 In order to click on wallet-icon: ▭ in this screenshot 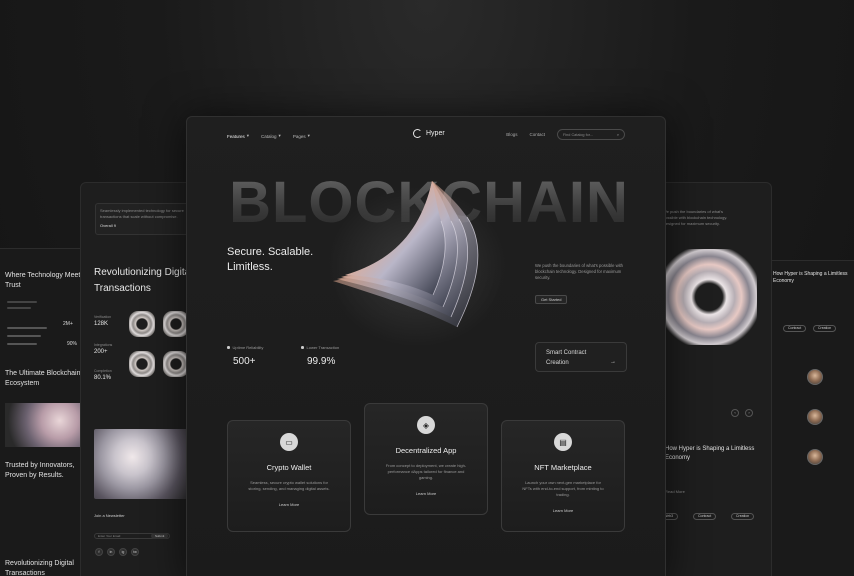, I will do `click(289, 442)`.